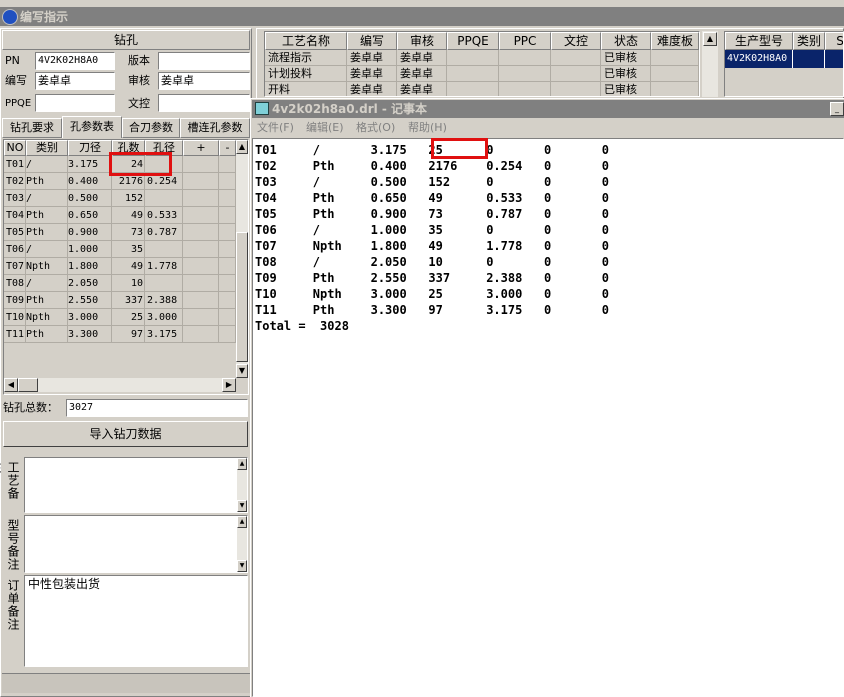 The width and height of the screenshot is (844, 697). Describe the element at coordinates (128, 232) in the screenshot. I see `hole-hole-count-cell: 73` at that location.